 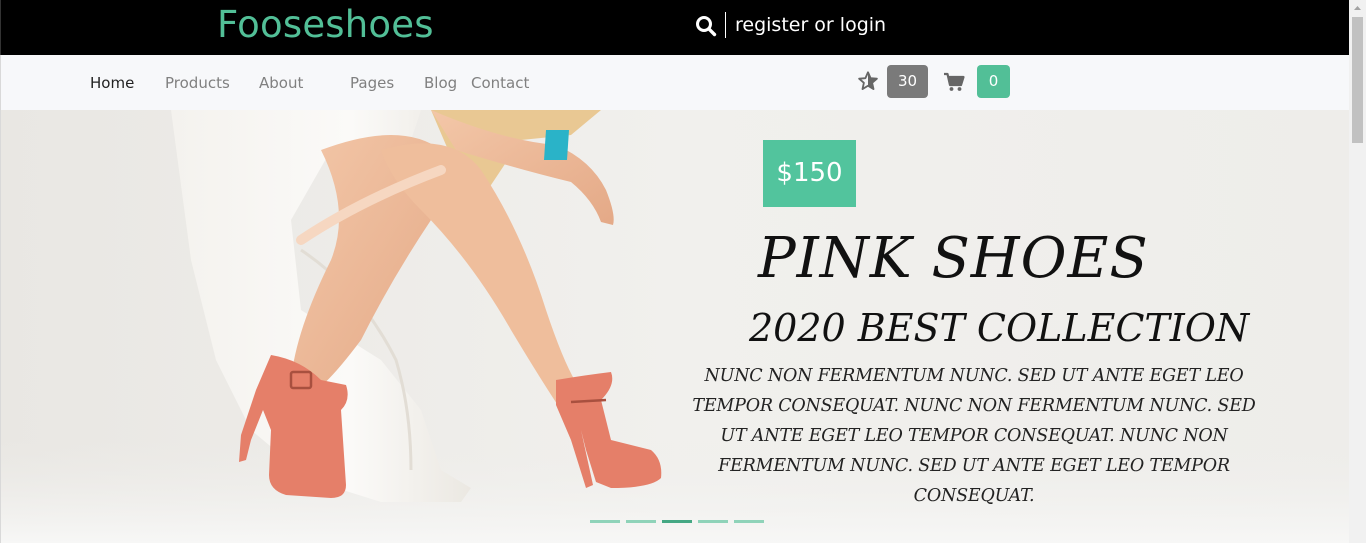 What do you see at coordinates (197, 83) in the screenshot?
I see `nav-item-products: Products` at bounding box center [197, 83].